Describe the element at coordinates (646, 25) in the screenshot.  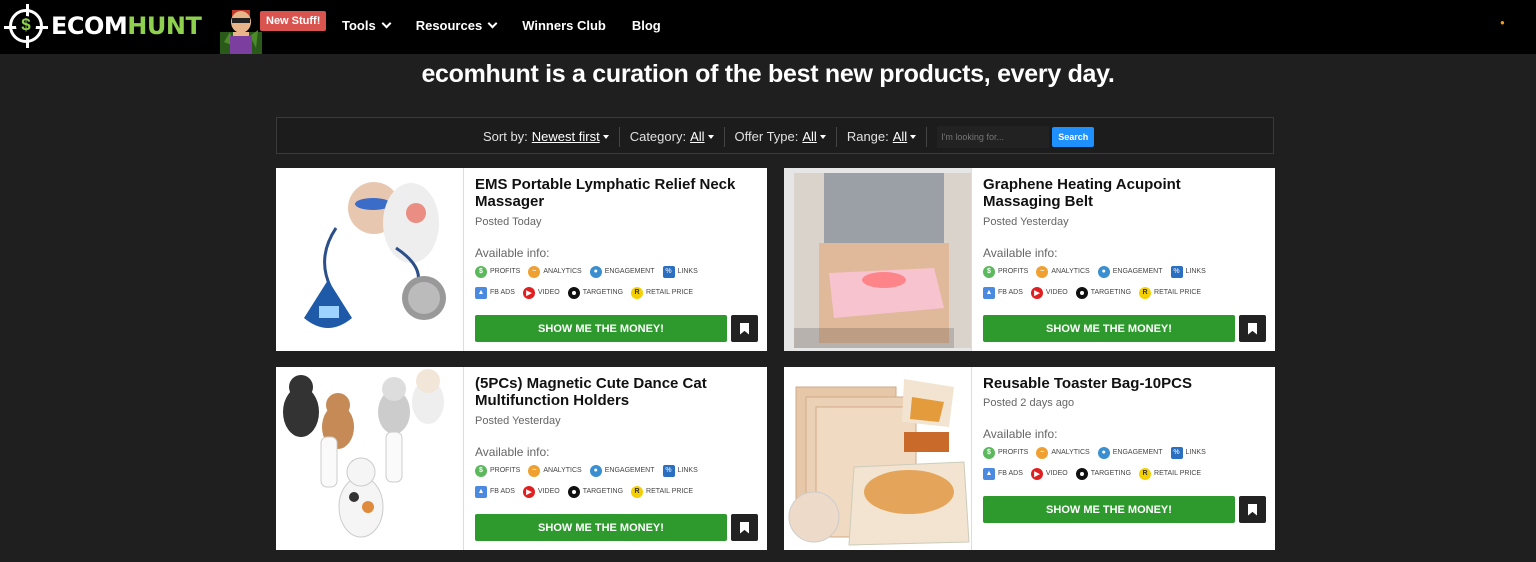
I see `nav-blog: Blog` at that location.